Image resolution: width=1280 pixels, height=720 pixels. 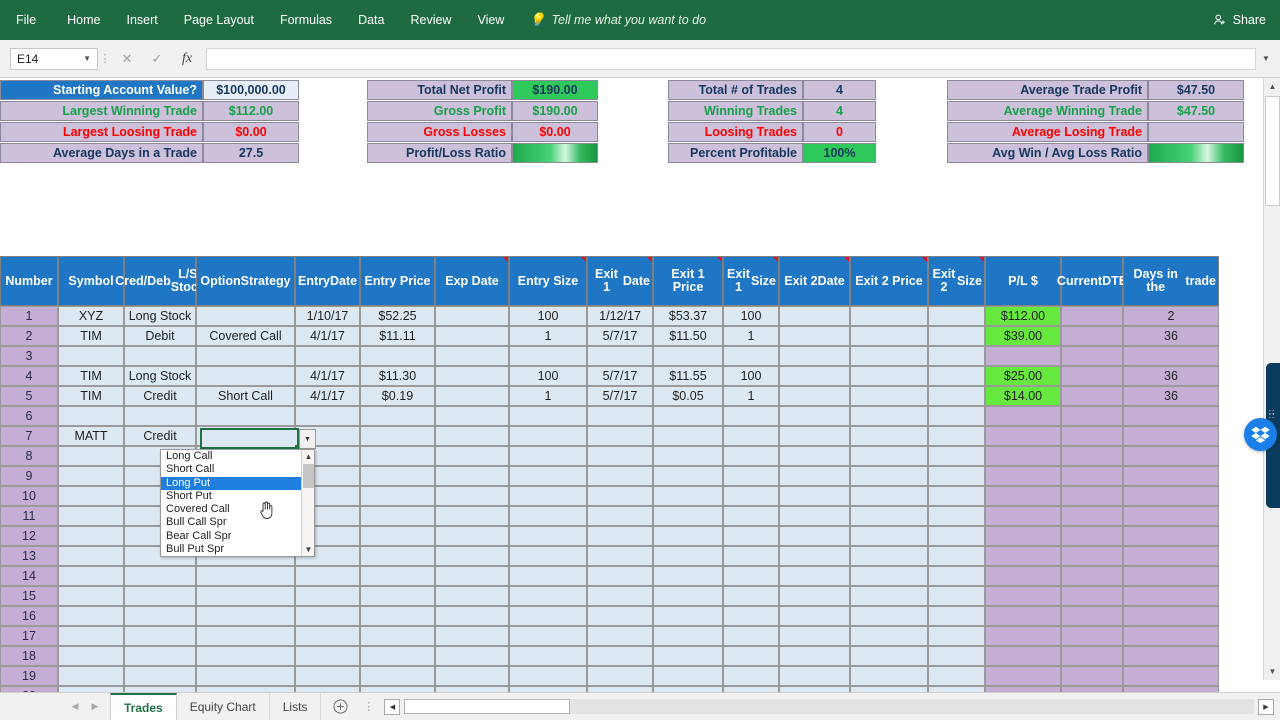 I want to click on table-cell: $25.00, so click(x=1023, y=376).